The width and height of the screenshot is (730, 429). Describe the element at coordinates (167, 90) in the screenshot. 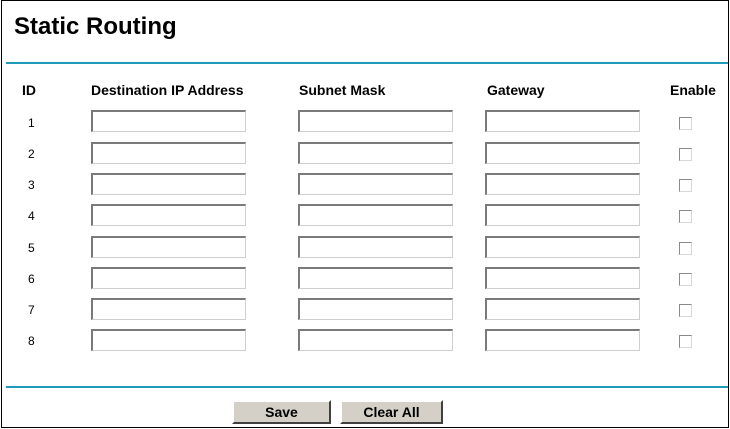

I see `column-header-destination: Destination IP Address` at that location.